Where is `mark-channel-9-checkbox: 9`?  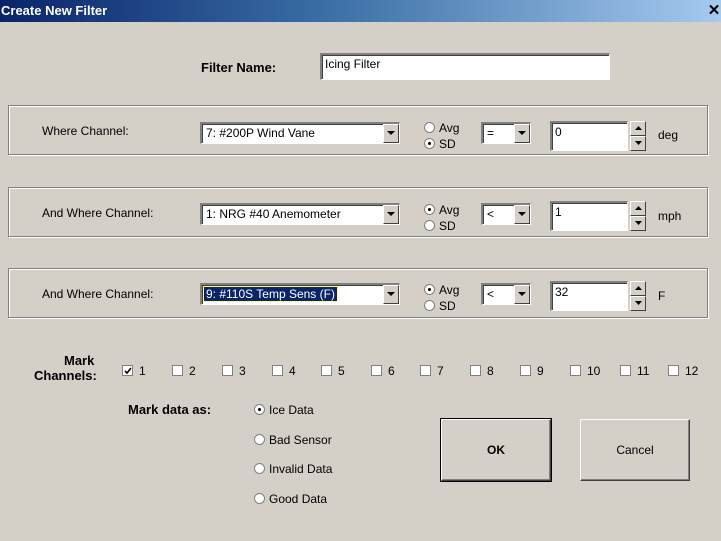
mark-channel-9-checkbox: 9 is located at coordinates (532, 371).